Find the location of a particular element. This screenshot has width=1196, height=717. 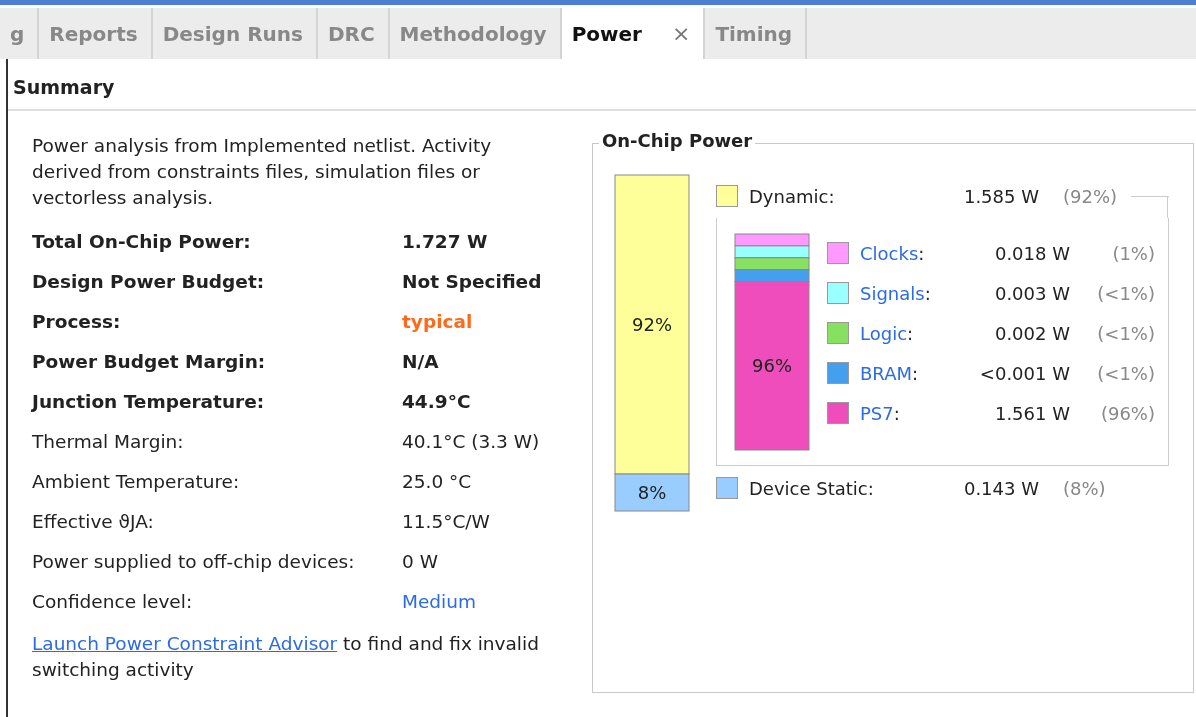

component-link: PS7 is located at coordinates (877, 413).